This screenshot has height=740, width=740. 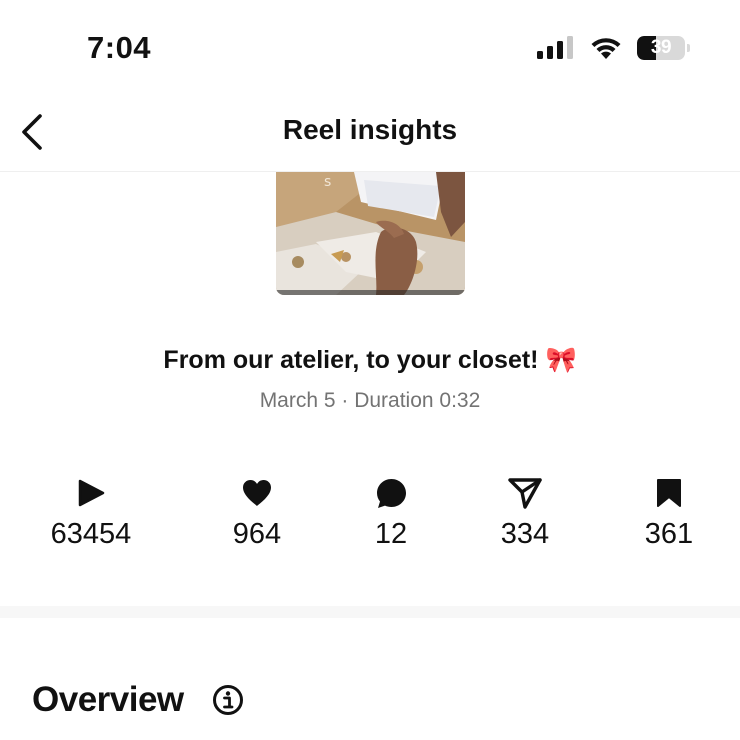 I want to click on status-icons: 39, so click(x=613, y=48).